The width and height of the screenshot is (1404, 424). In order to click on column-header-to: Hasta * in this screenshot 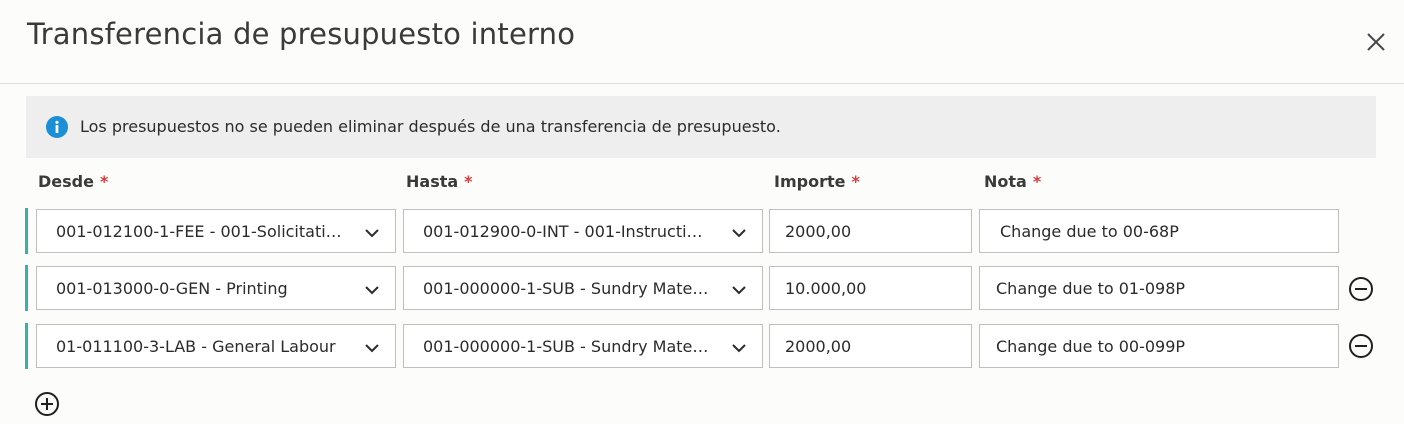, I will do `click(439, 182)`.